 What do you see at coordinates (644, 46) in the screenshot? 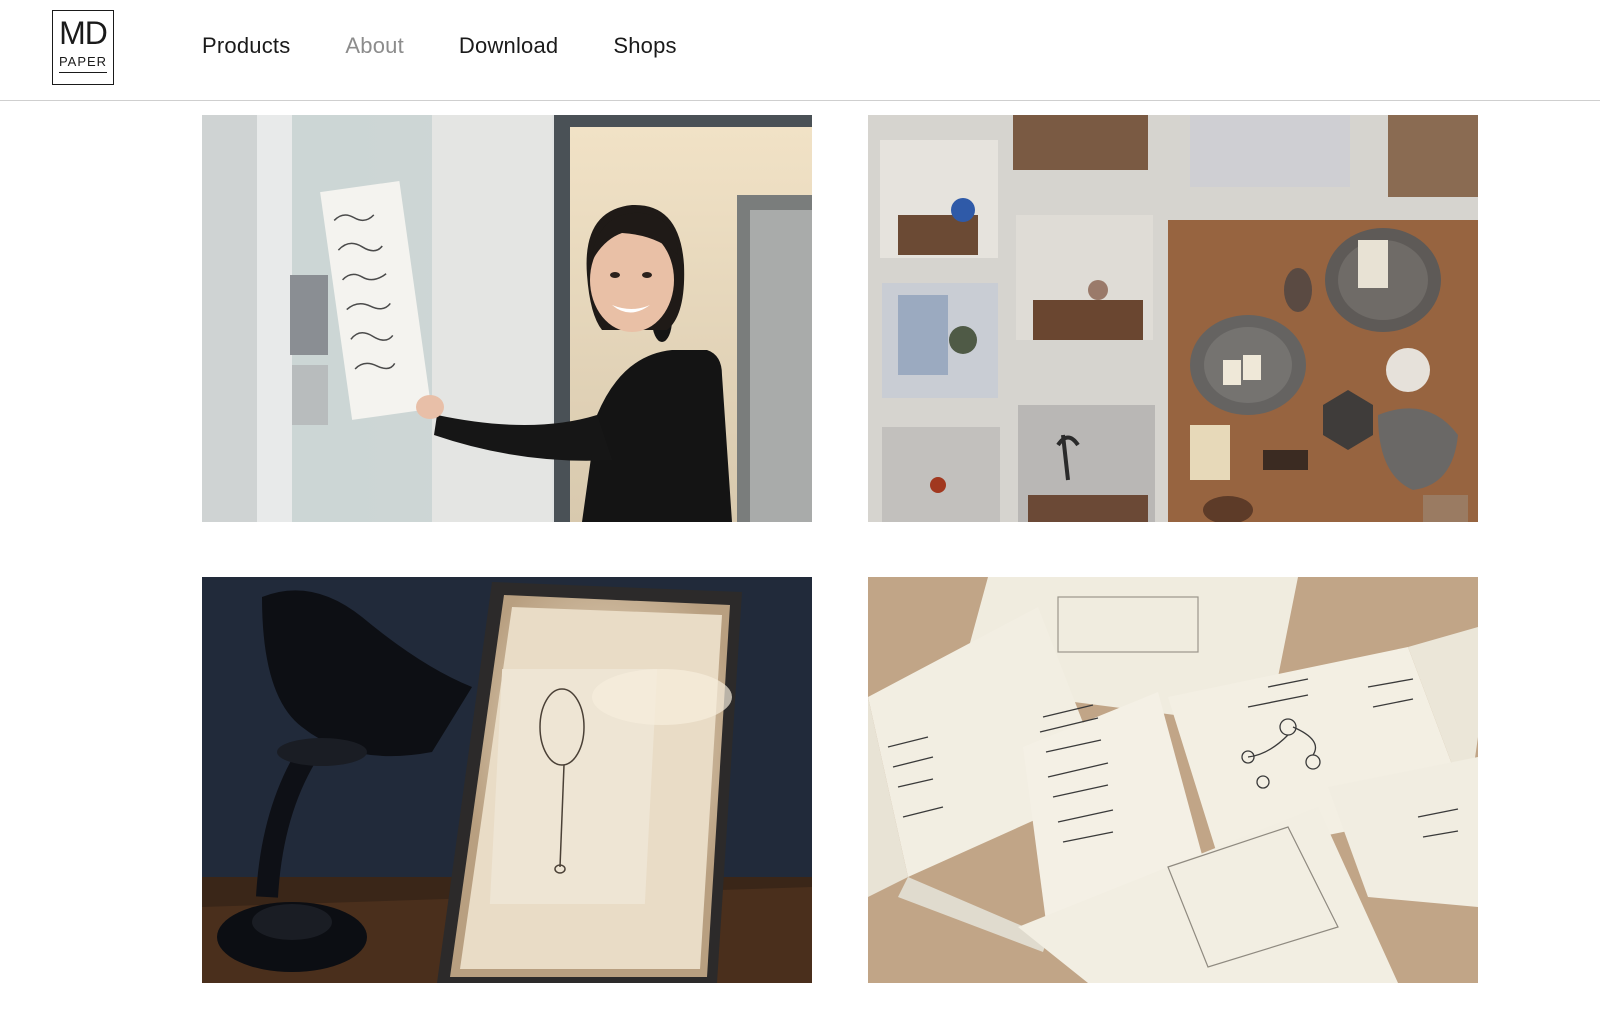
I see `nav-shops: Shops` at bounding box center [644, 46].